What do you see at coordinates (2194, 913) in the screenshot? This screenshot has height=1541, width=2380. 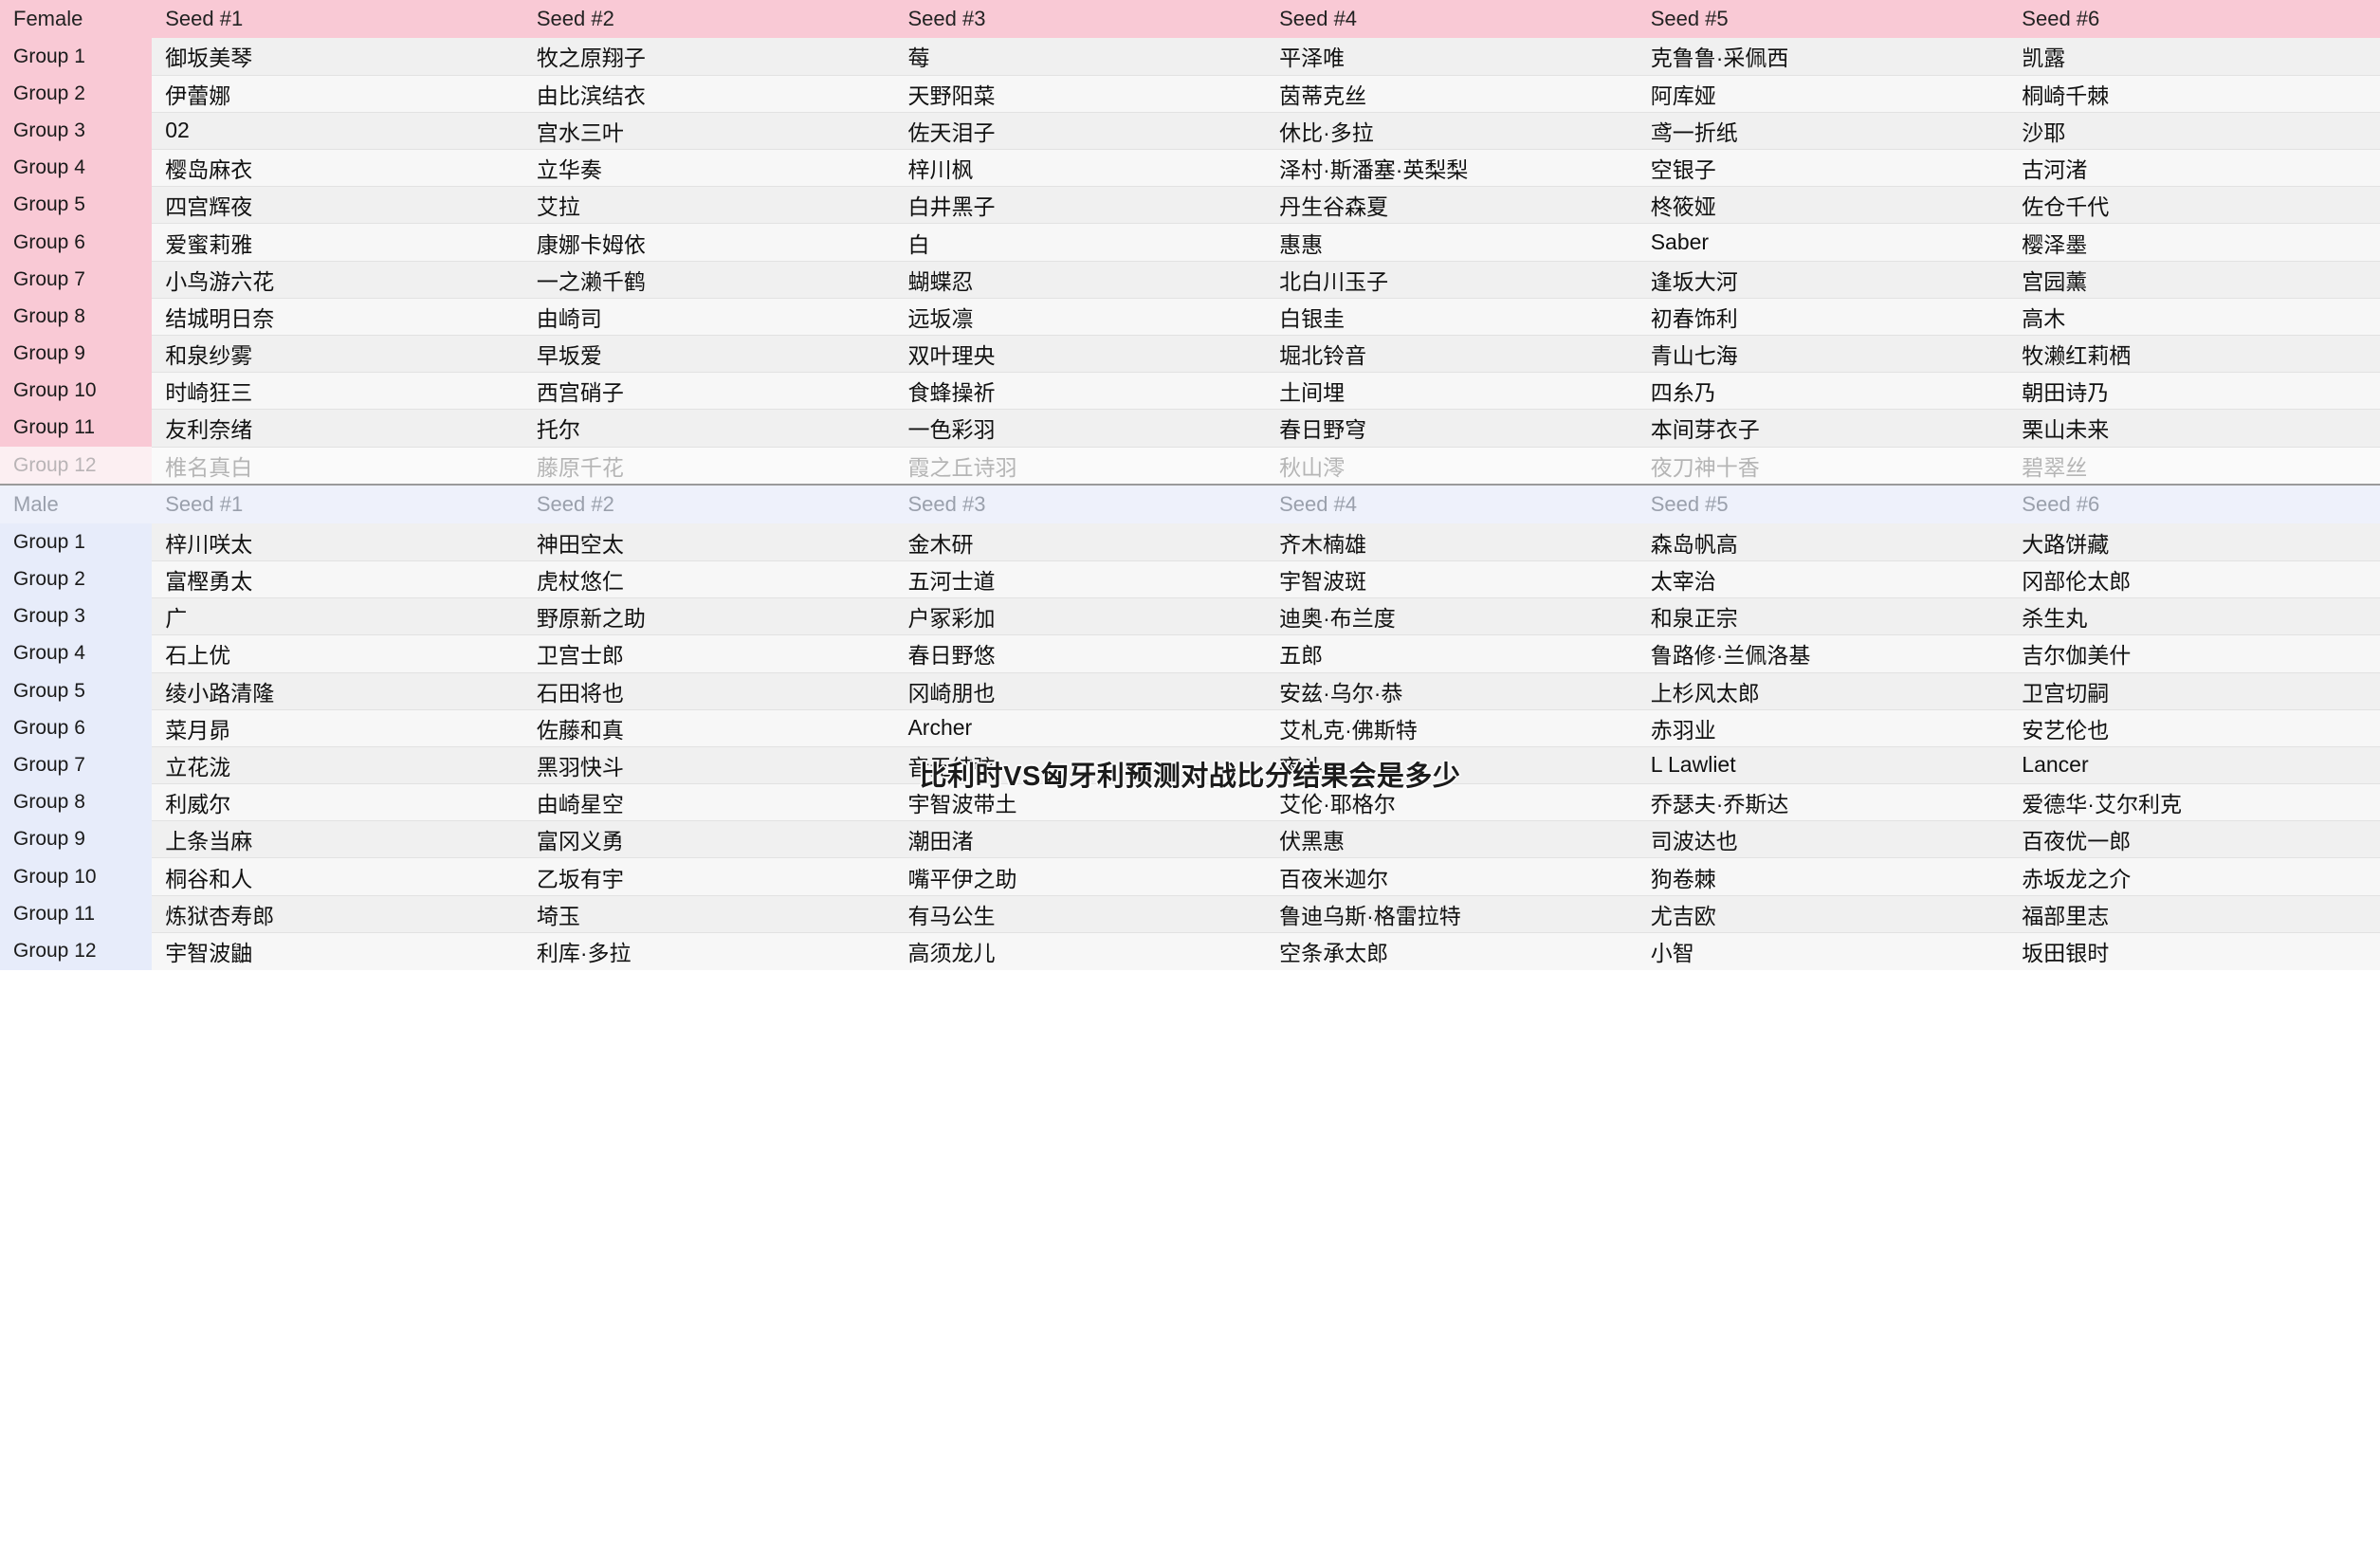 I see `male-seed-cell: 福部里志` at bounding box center [2194, 913].